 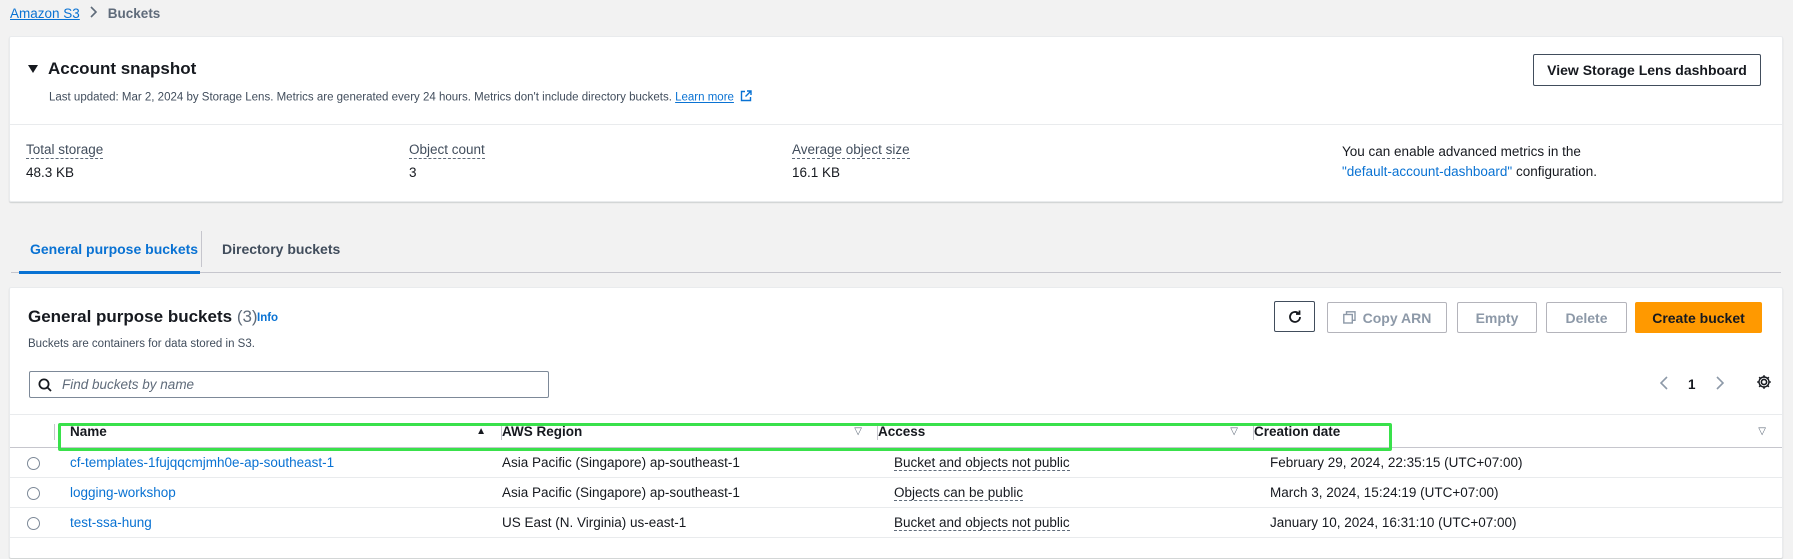 I want to click on metric-object-count: Object count 3, so click(x=447, y=161).